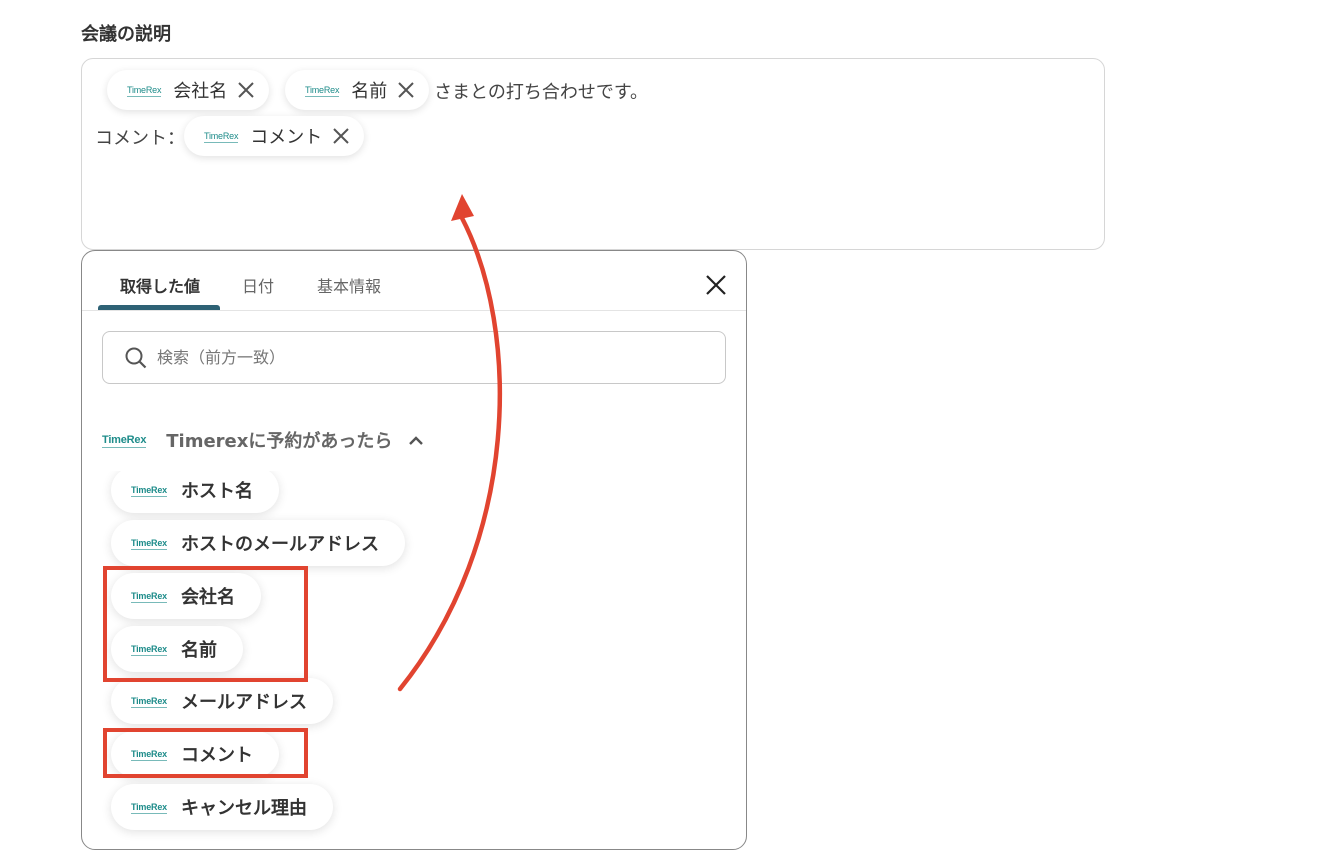 The height and width of the screenshot is (850, 1326). Describe the element at coordinates (416, 440) in the screenshot. I see `chevron-up-icon` at that location.